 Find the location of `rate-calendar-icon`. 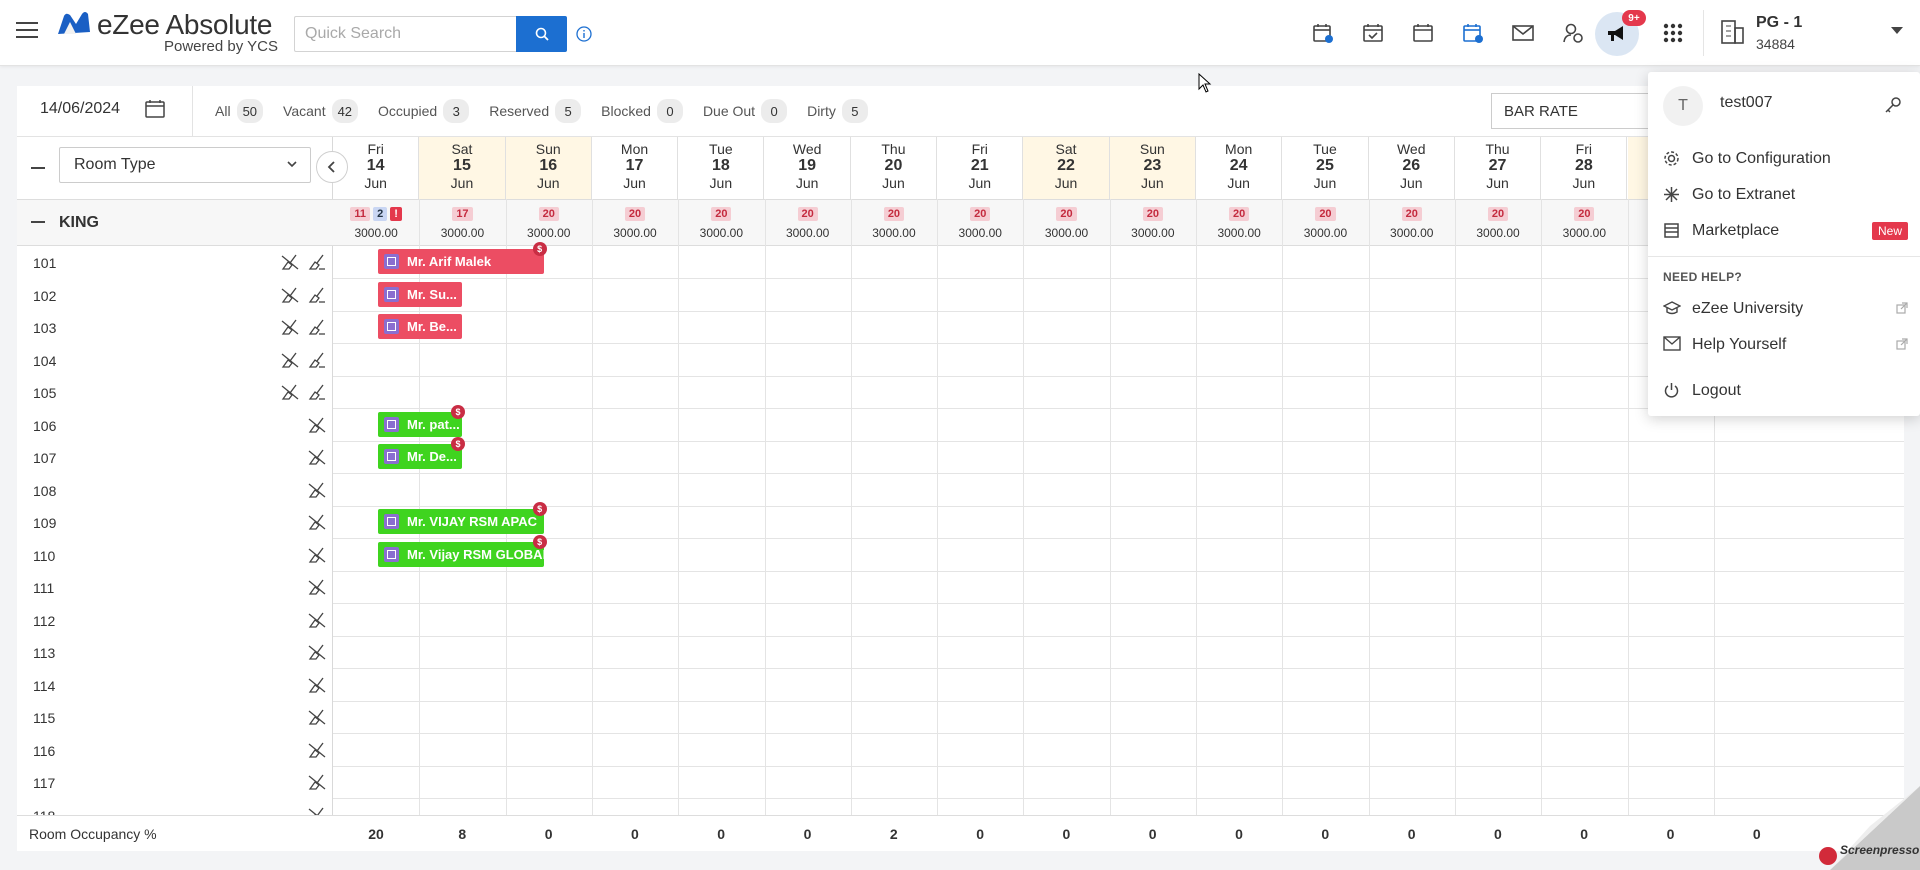

rate-calendar-icon is located at coordinates (1473, 33).